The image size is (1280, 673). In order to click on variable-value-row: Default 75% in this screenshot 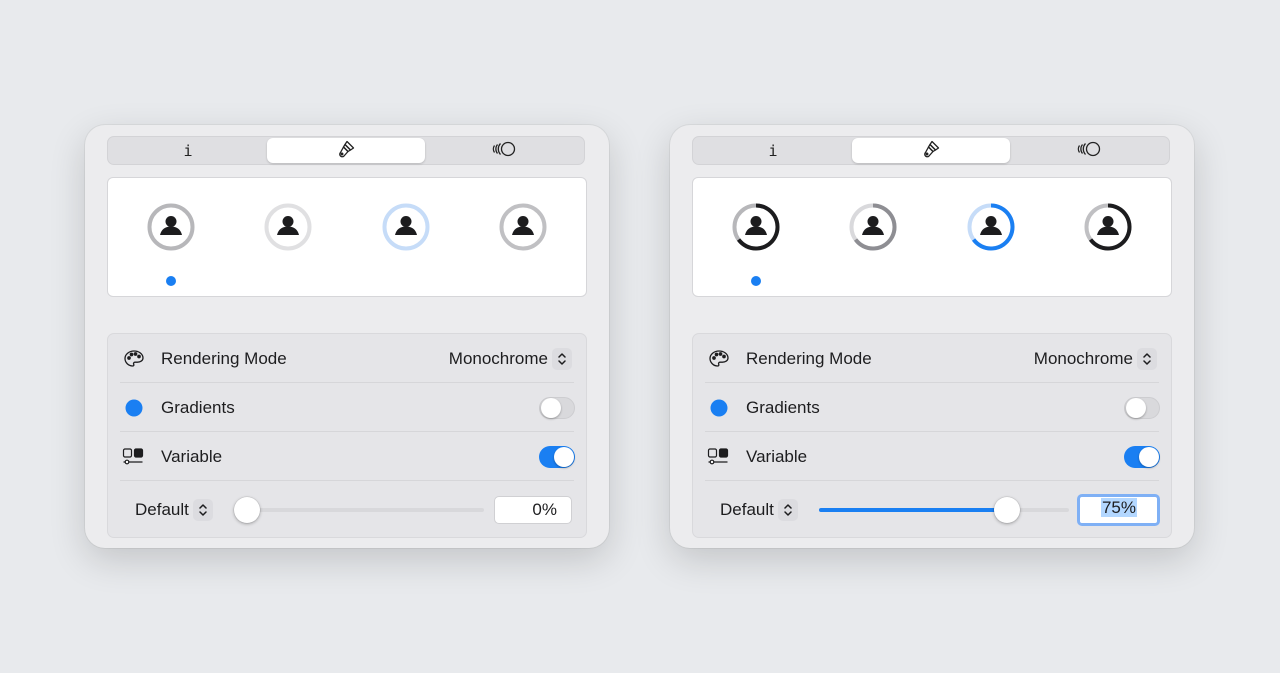, I will do `click(932, 509)`.